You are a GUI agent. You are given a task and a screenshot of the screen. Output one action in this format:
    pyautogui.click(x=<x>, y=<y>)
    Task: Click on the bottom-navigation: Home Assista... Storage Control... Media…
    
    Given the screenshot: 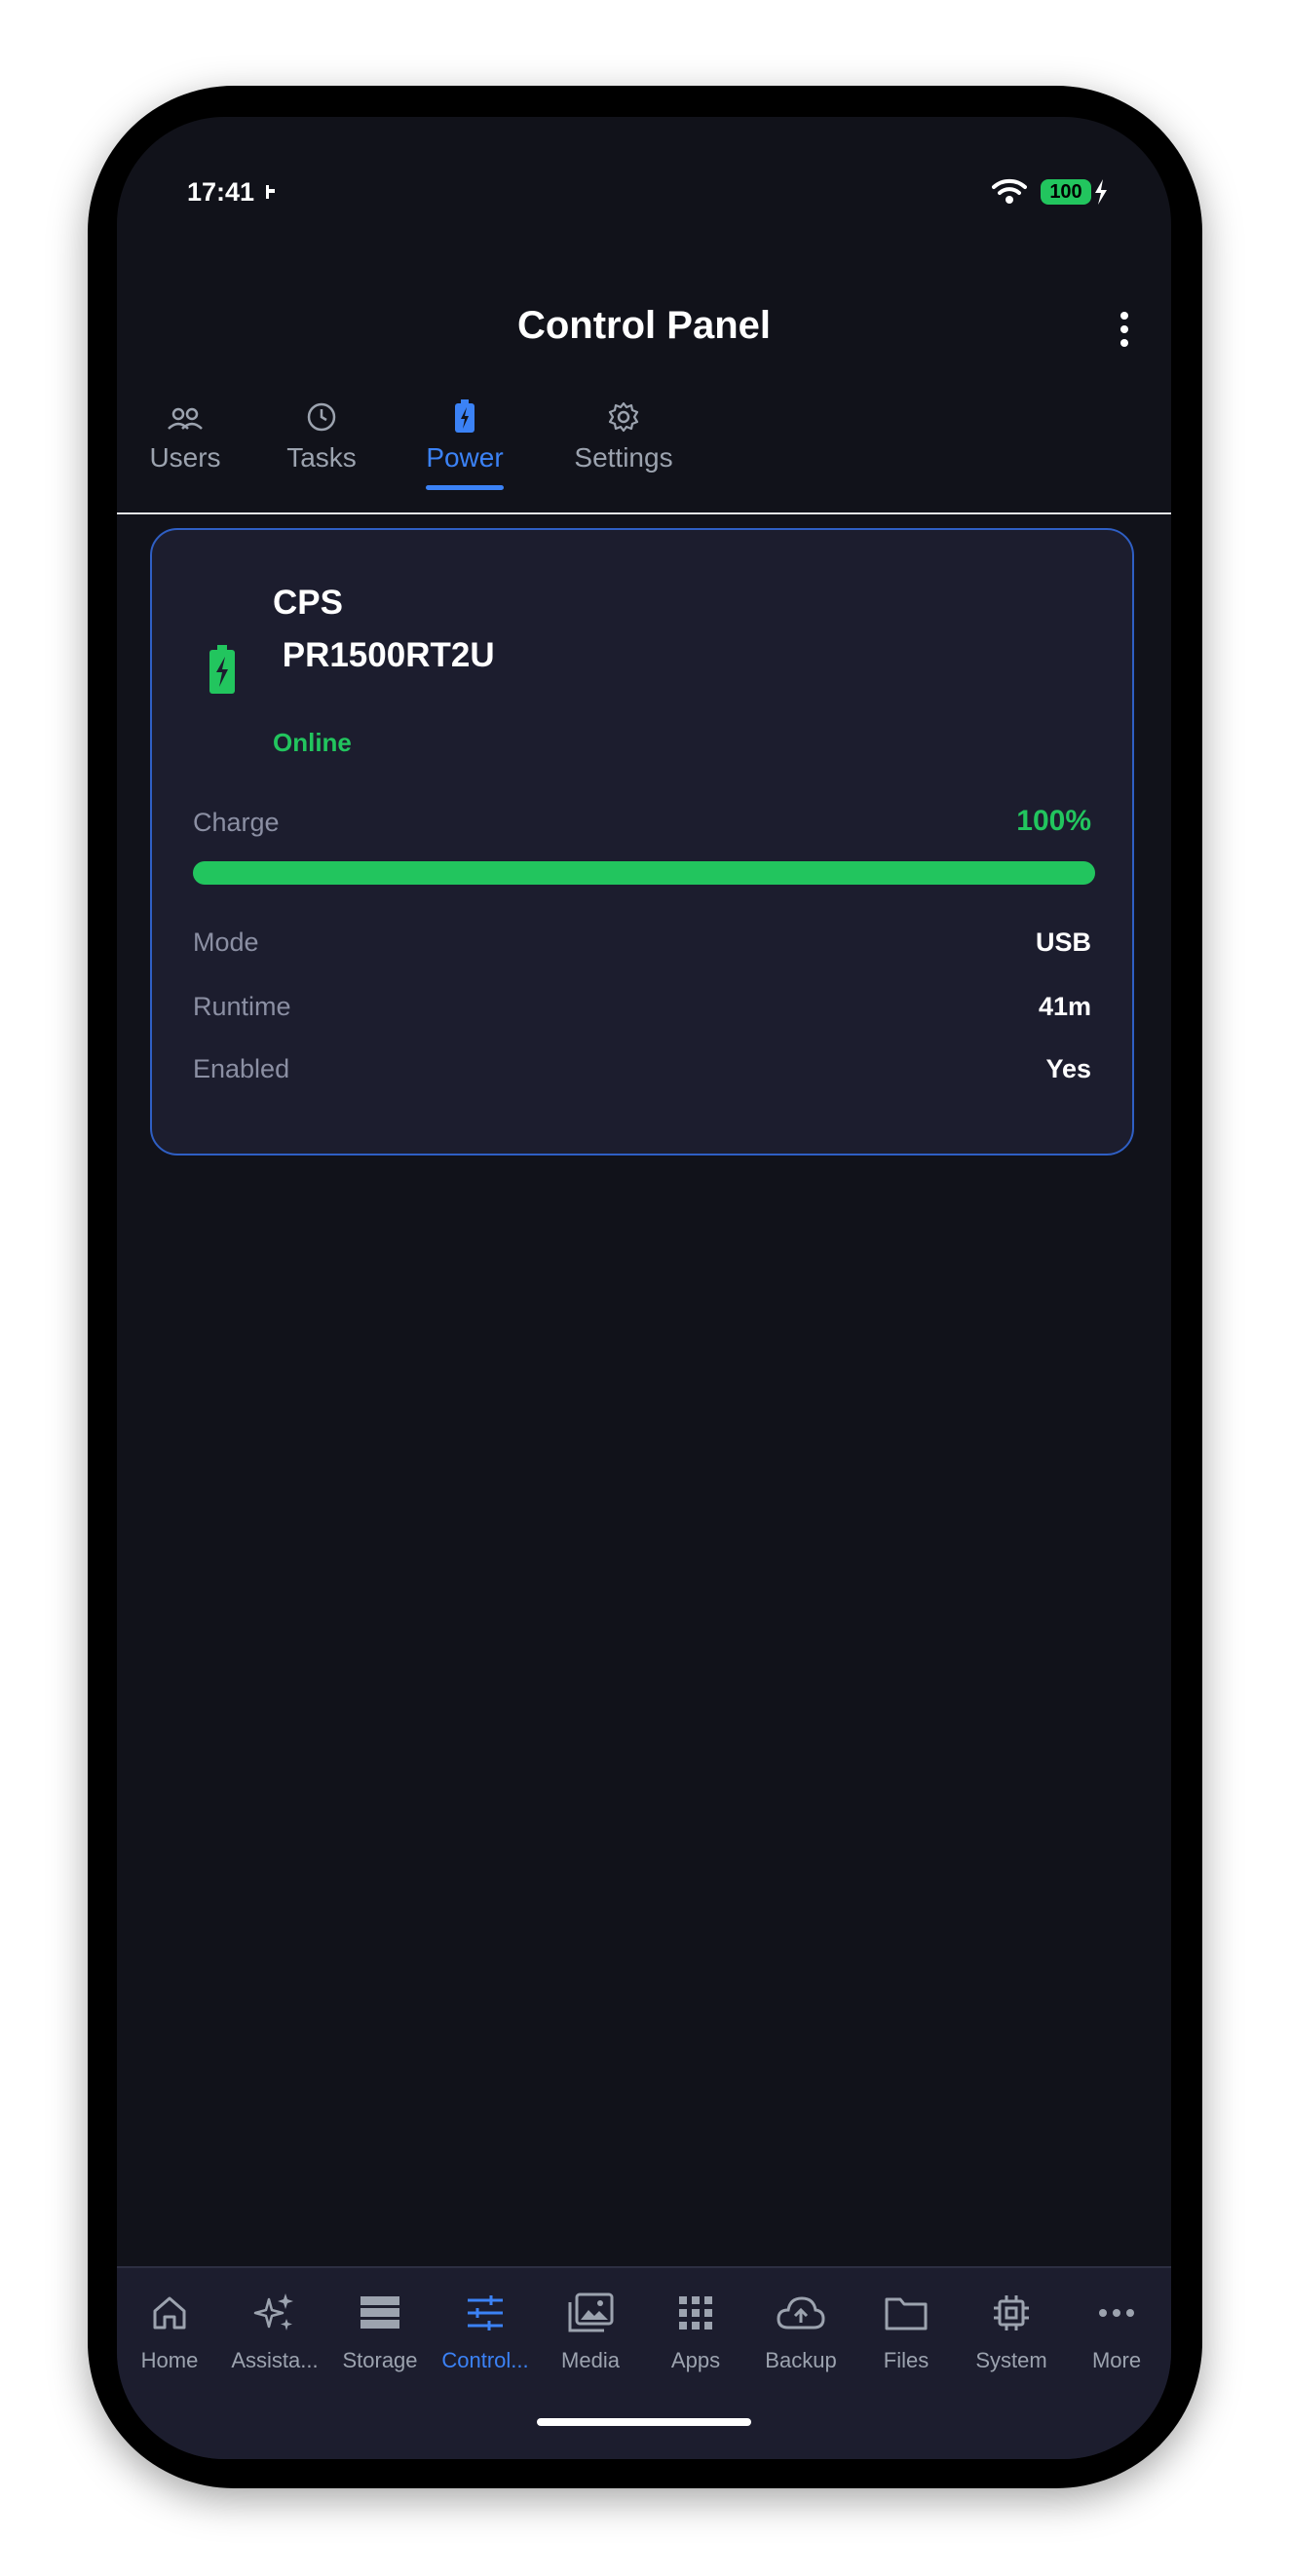 What is the action you would take?
    pyautogui.click(x=644, y=2362)
    